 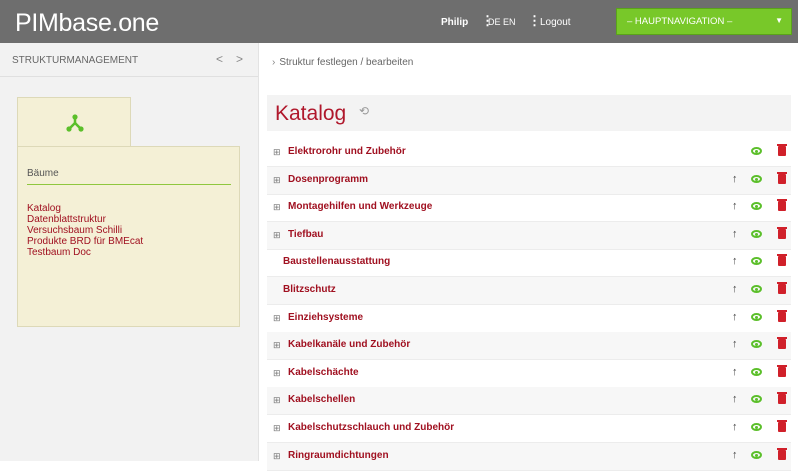 What do you see at coordinates (529, 401) in the screenshot?
I see `tree-node-row: ⊞ Kabelschellen ↑` at bounding box center [529, 401].